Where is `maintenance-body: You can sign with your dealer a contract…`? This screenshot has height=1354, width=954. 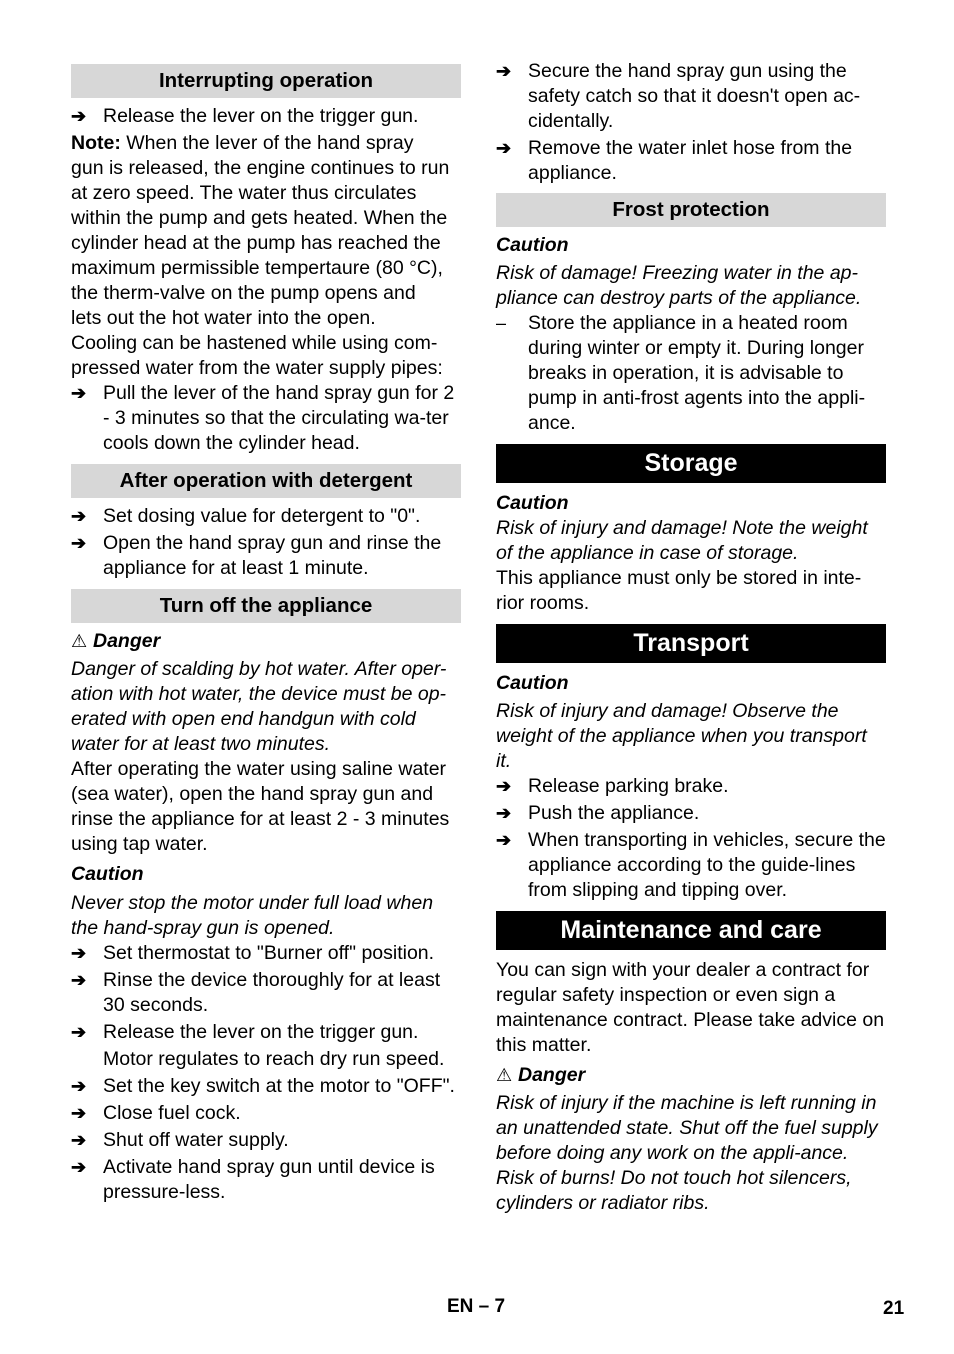
maintenance-body: You can sign with your dealer a contract… is located at coordinates (690, 1007).